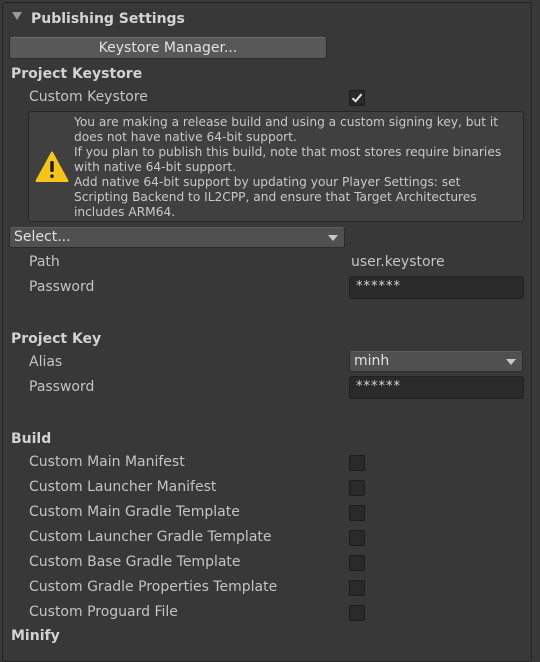  I want to click on warning-line: does not have native 64-bit support., so click(185, 137).